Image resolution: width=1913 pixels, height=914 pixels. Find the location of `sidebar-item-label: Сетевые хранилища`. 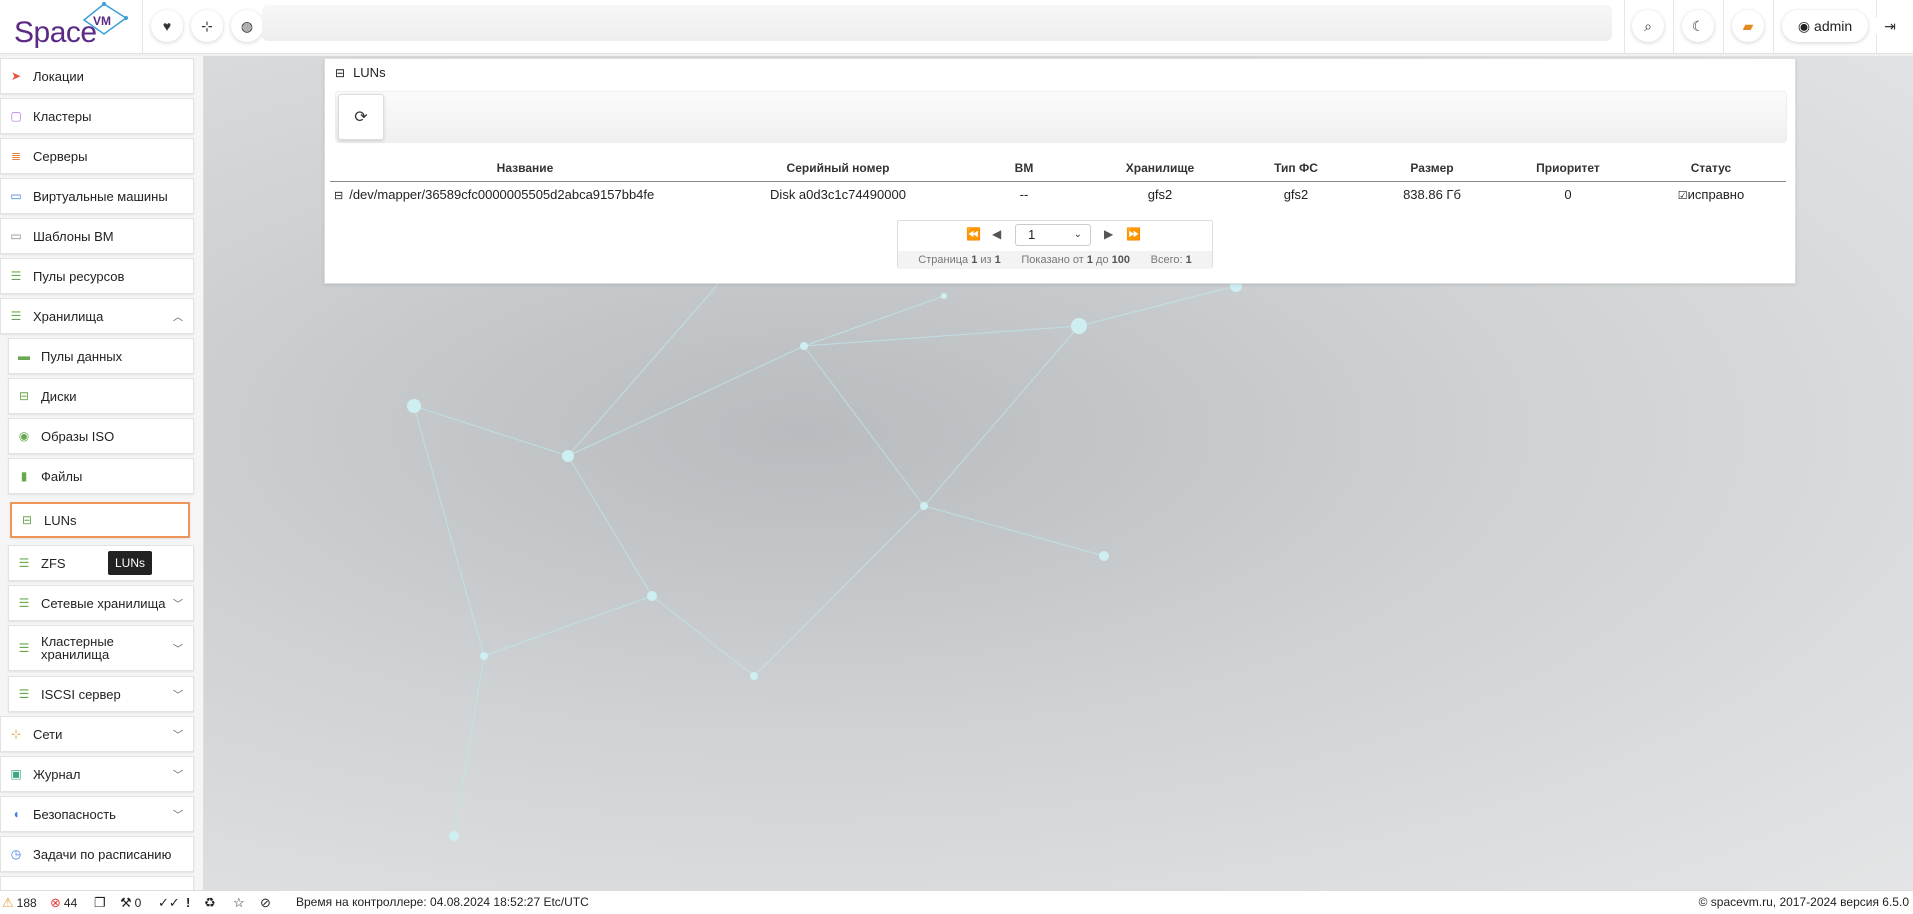

sidebar-item-label: Сетевые хранилища is located at coordinates (103, 603).